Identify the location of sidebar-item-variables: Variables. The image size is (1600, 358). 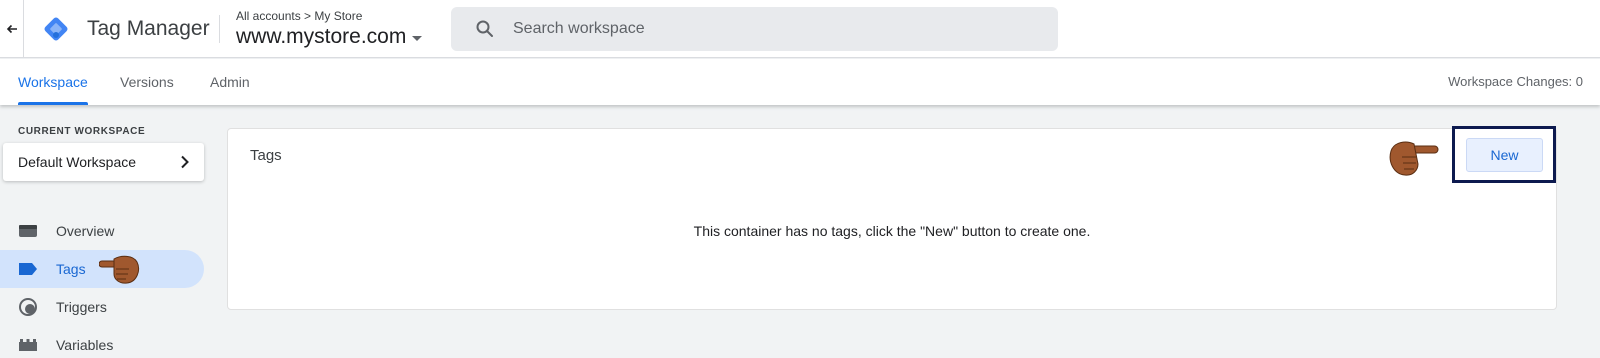
(102, 342).